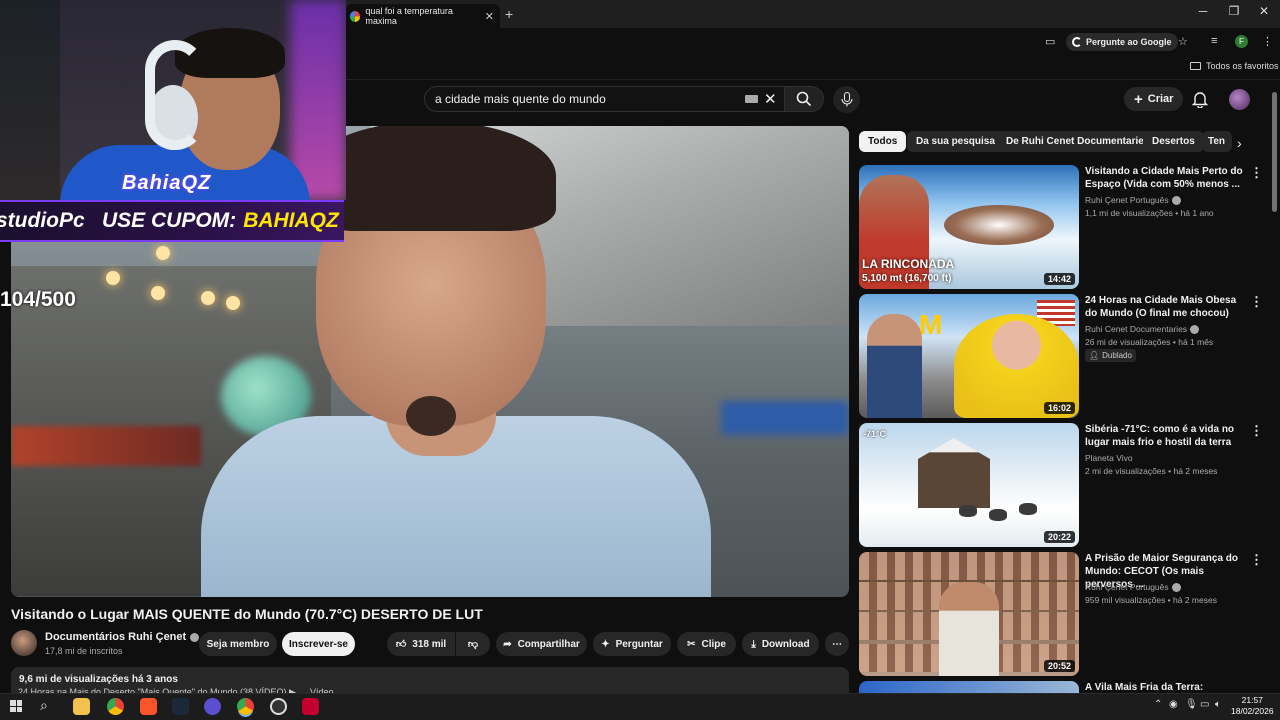 This screenshot has height=720, width=1280. Describe the element at coordinates (509, 14) in the screenshot. I see `new-tab-button: +` at that location.